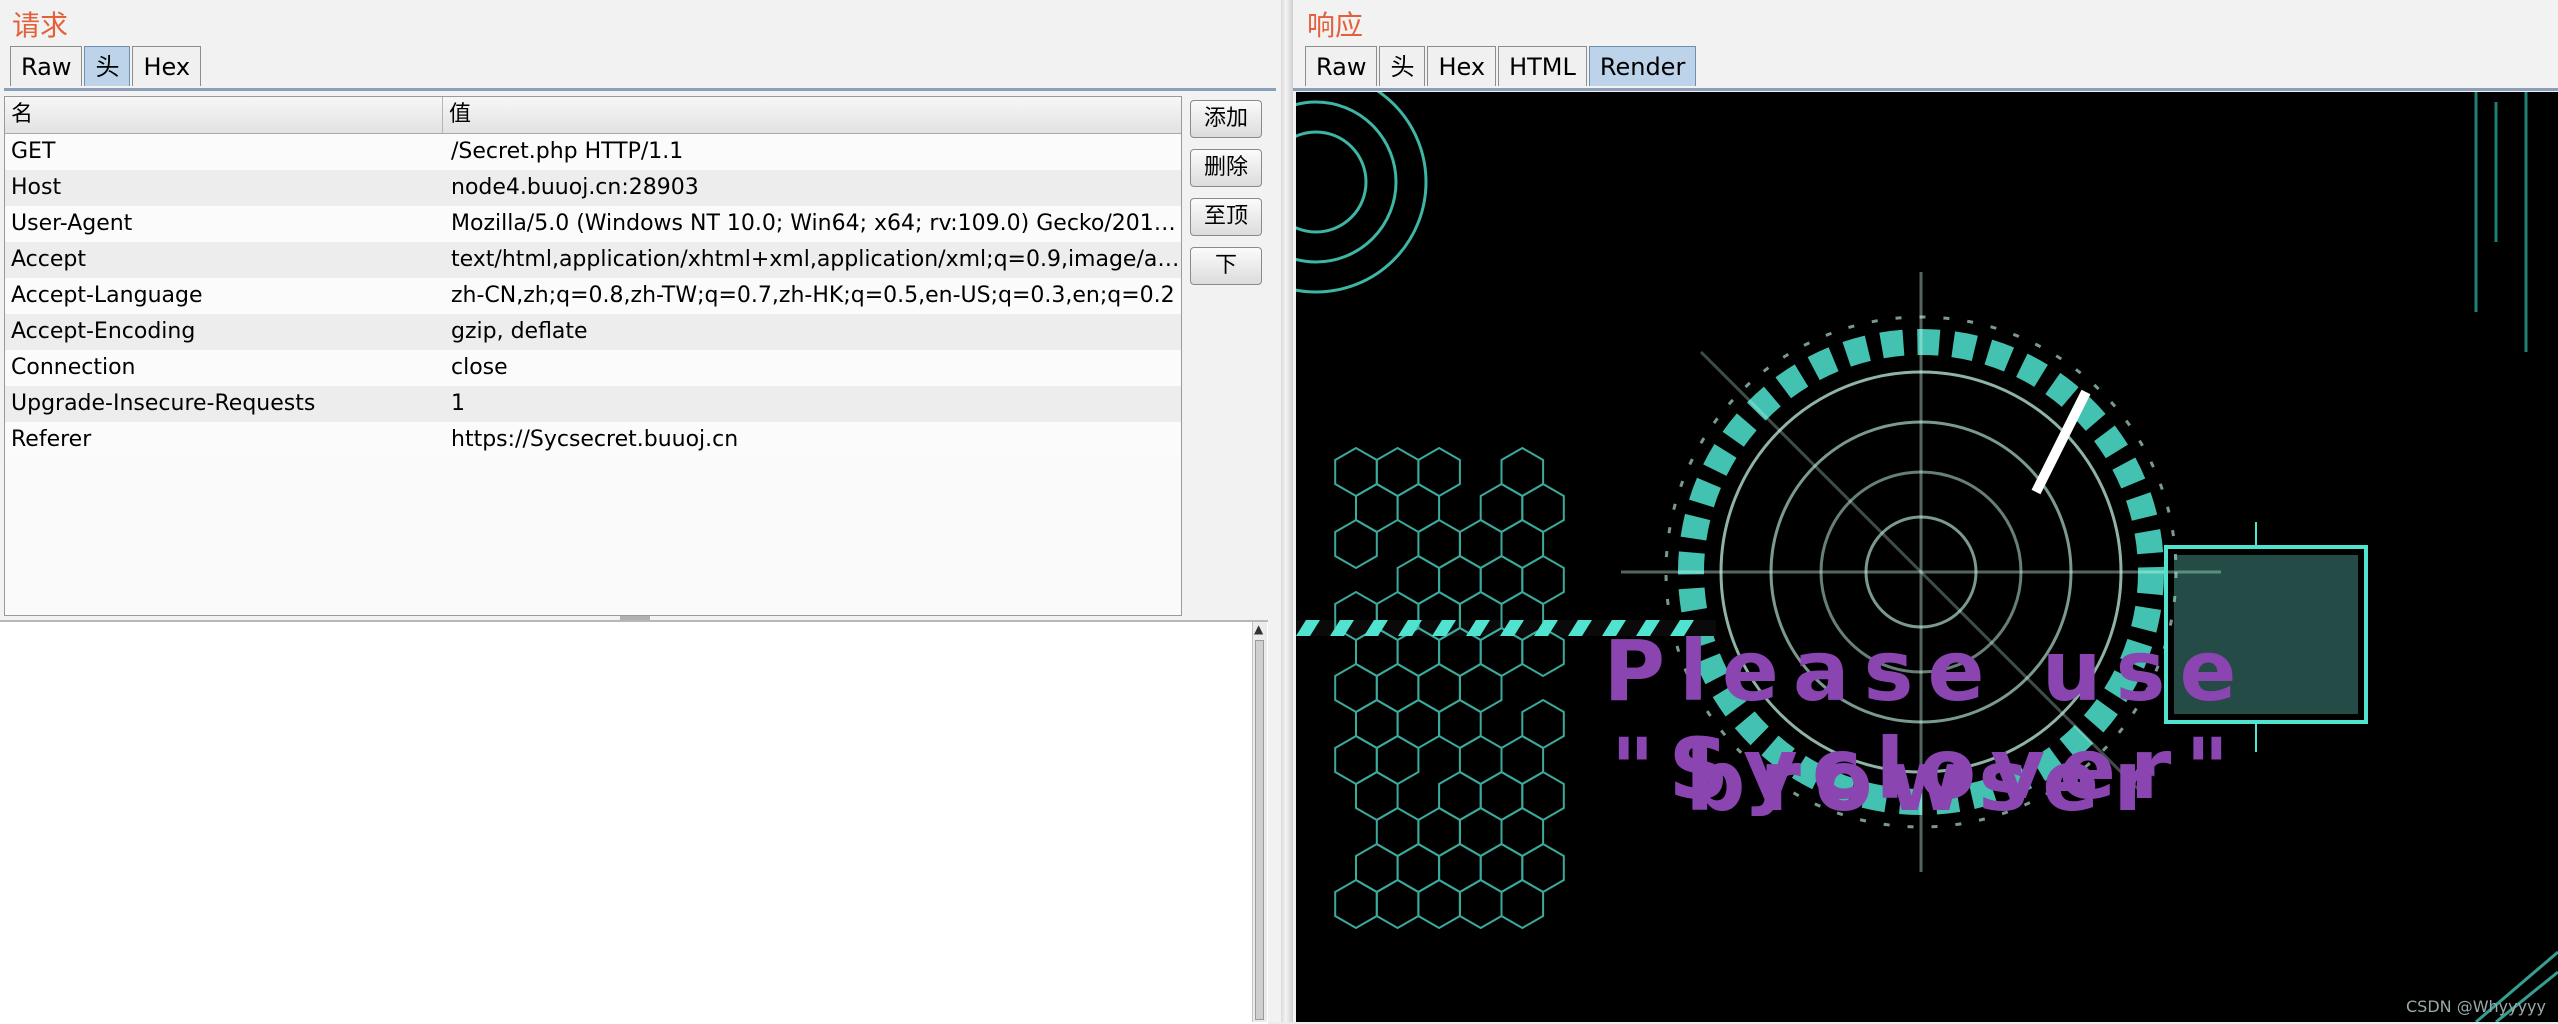  Describe the element at coordinates (1226, 192) in the screenshot. I see `table-action-buttons: 添加 删除 至顶 下` at that location.